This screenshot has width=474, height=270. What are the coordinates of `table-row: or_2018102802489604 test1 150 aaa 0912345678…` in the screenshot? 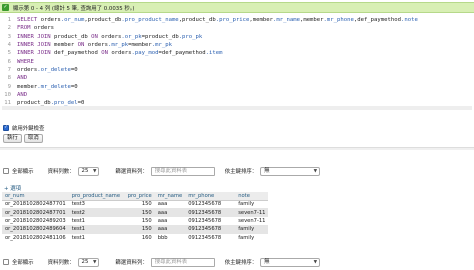 It's located at (135, 229).